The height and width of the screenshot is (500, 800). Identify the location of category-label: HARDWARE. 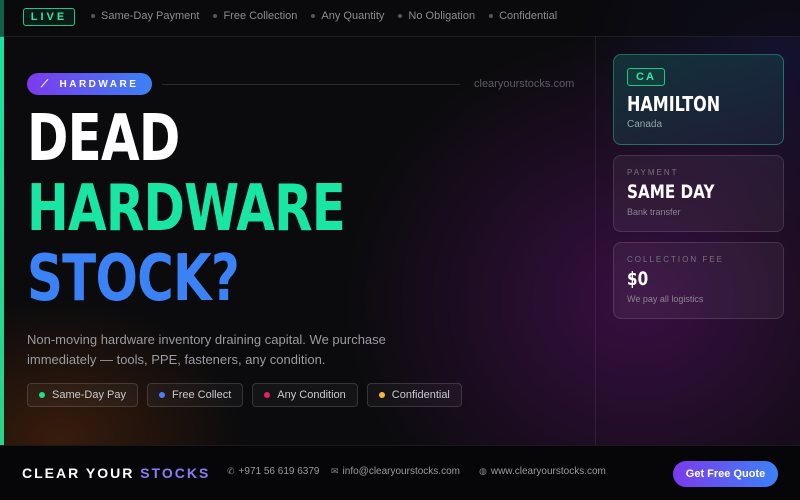
(99, 84).